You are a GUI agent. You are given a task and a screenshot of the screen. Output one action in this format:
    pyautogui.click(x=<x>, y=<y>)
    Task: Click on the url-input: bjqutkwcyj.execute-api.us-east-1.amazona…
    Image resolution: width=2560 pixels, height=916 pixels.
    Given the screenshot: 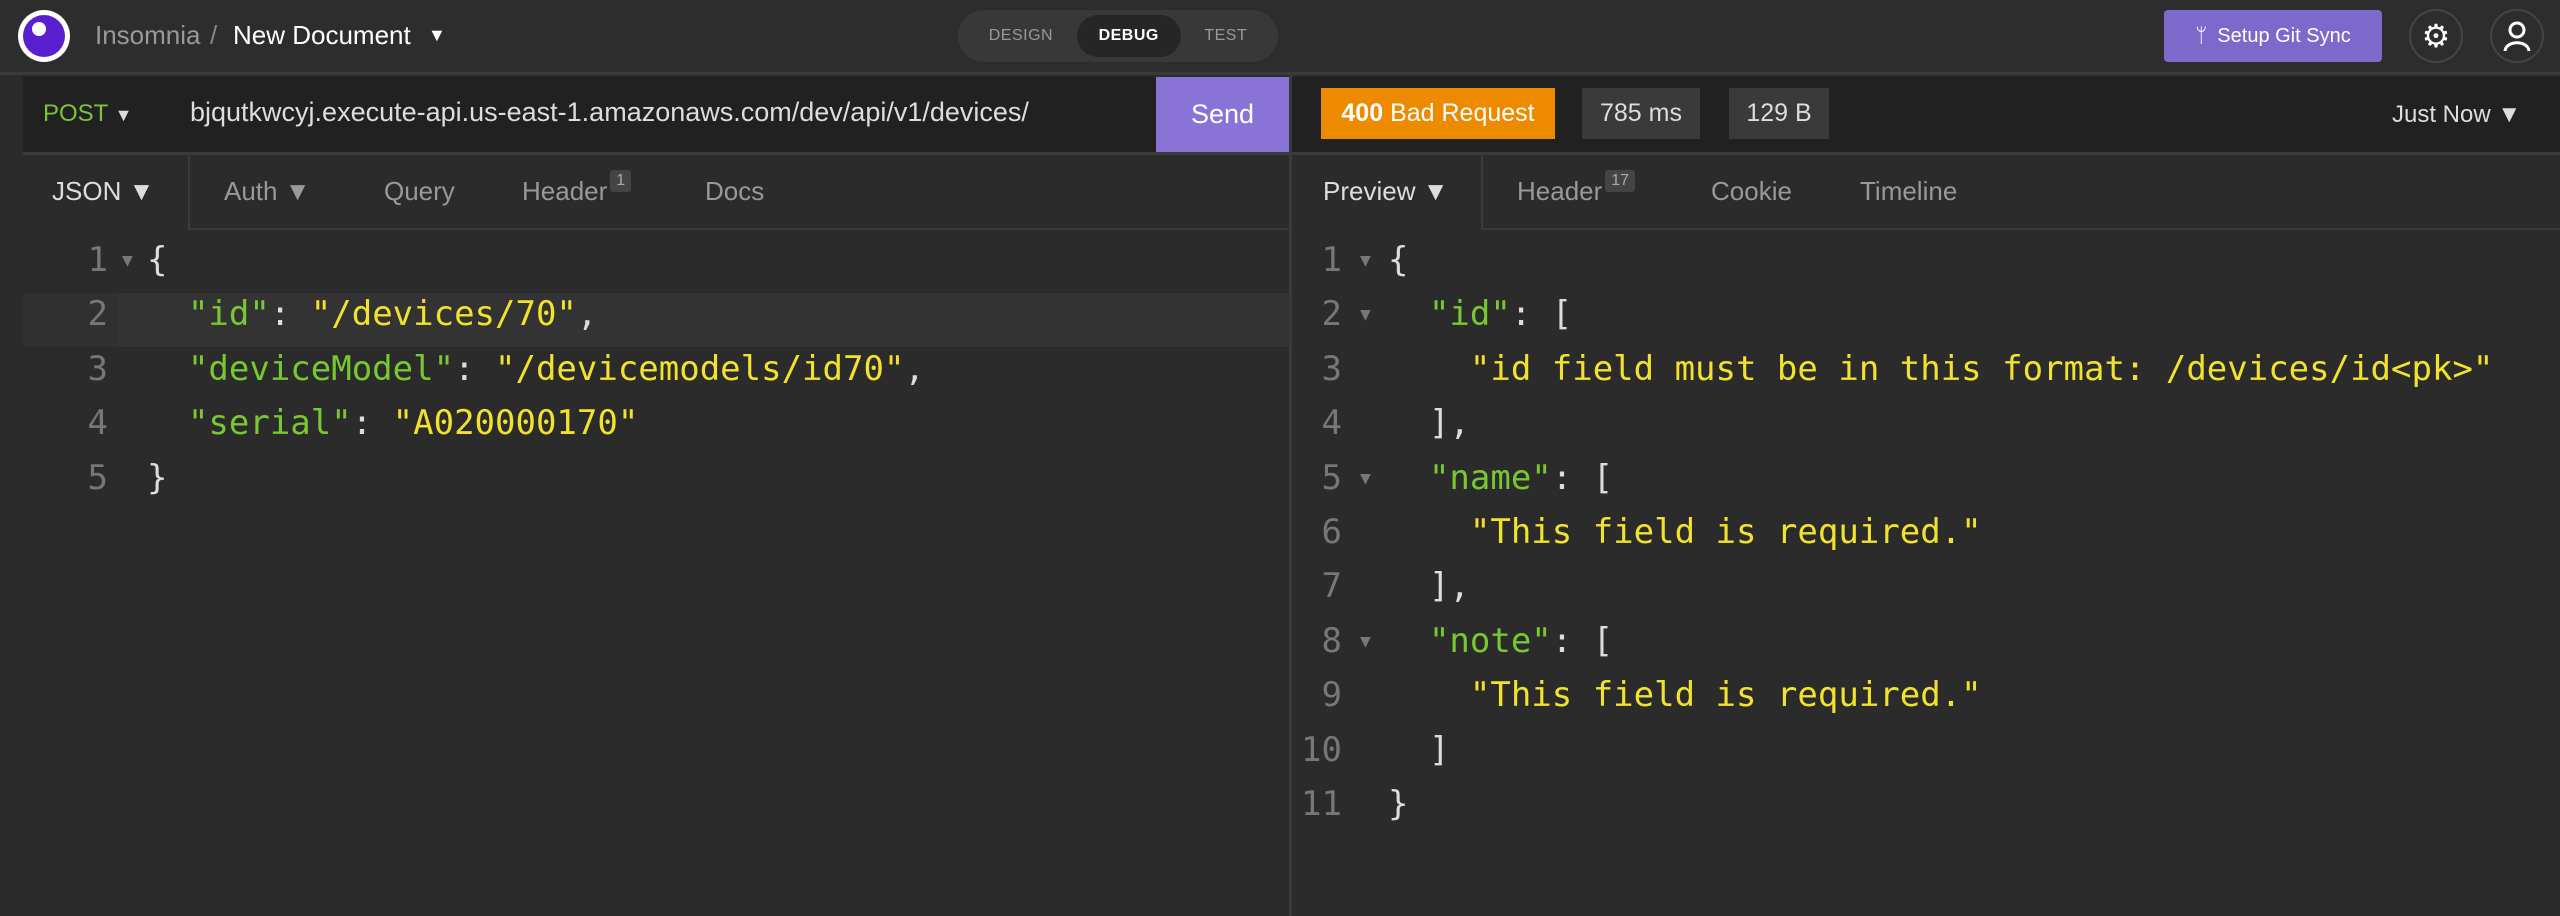 What is the action you would take?
    pyautogui.click(x=609, y=112)
    